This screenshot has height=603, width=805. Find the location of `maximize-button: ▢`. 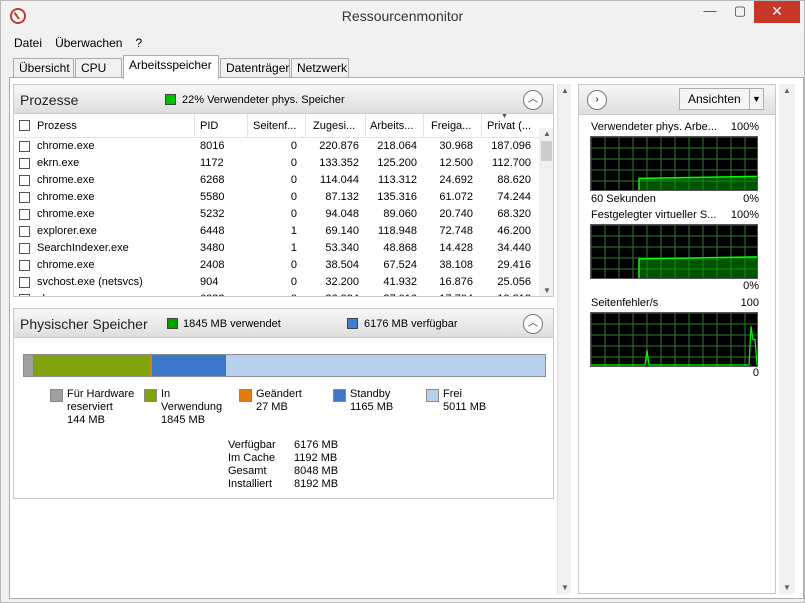

maximize-button: ▢ is located at coordinates (740, 12).